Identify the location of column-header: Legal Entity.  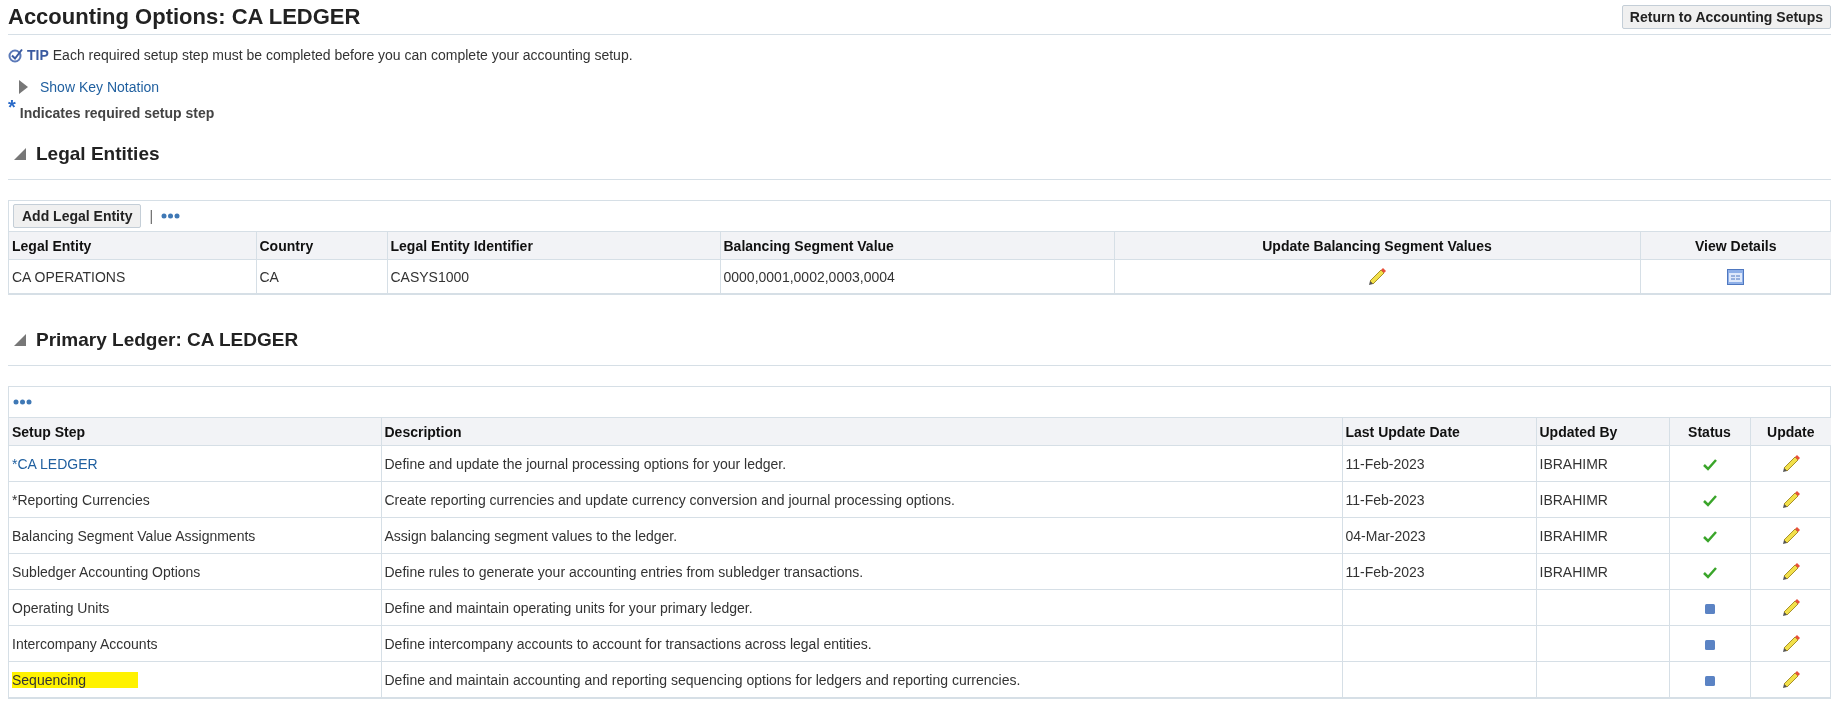
(132, 245).